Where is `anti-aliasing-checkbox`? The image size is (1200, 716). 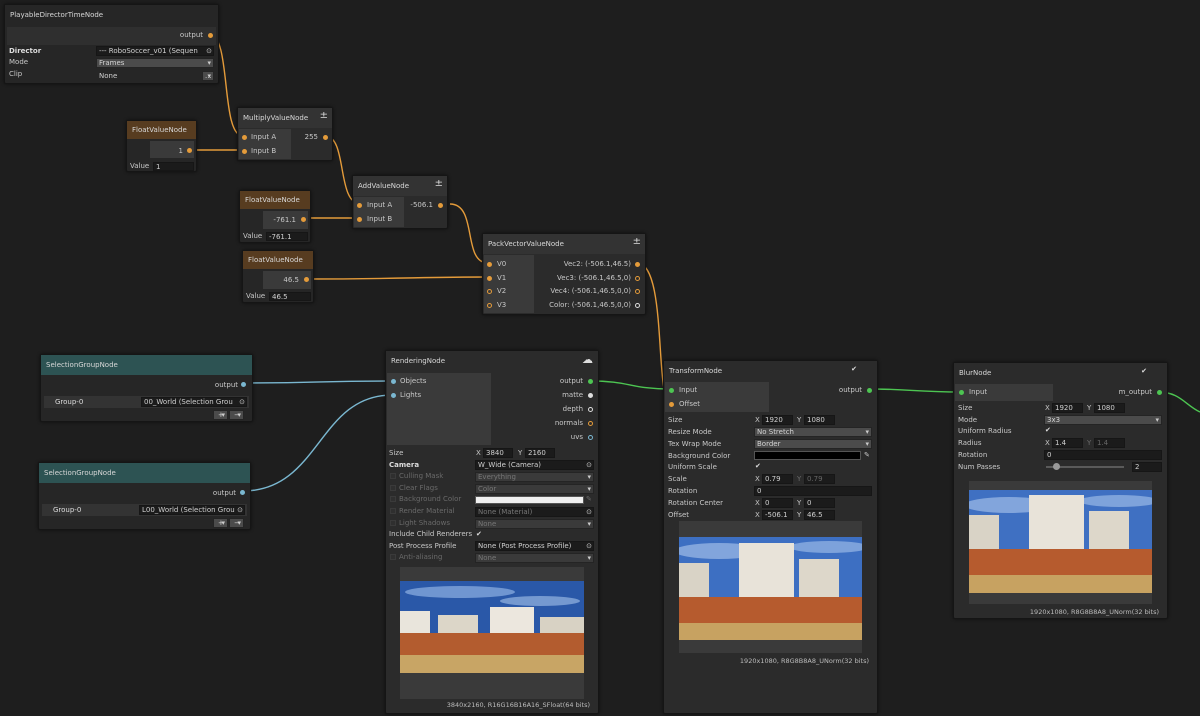
anti-aliasing-checkbox is located at coordinates (393, 557).